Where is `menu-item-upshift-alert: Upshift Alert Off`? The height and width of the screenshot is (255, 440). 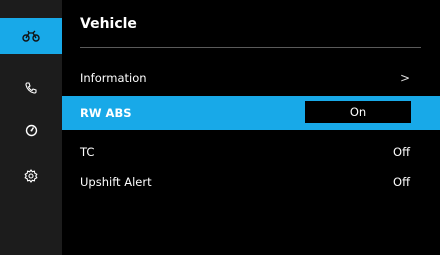 menu-item-upshift-alert: Upshift Alert Off is located at coordinates (251, 182).